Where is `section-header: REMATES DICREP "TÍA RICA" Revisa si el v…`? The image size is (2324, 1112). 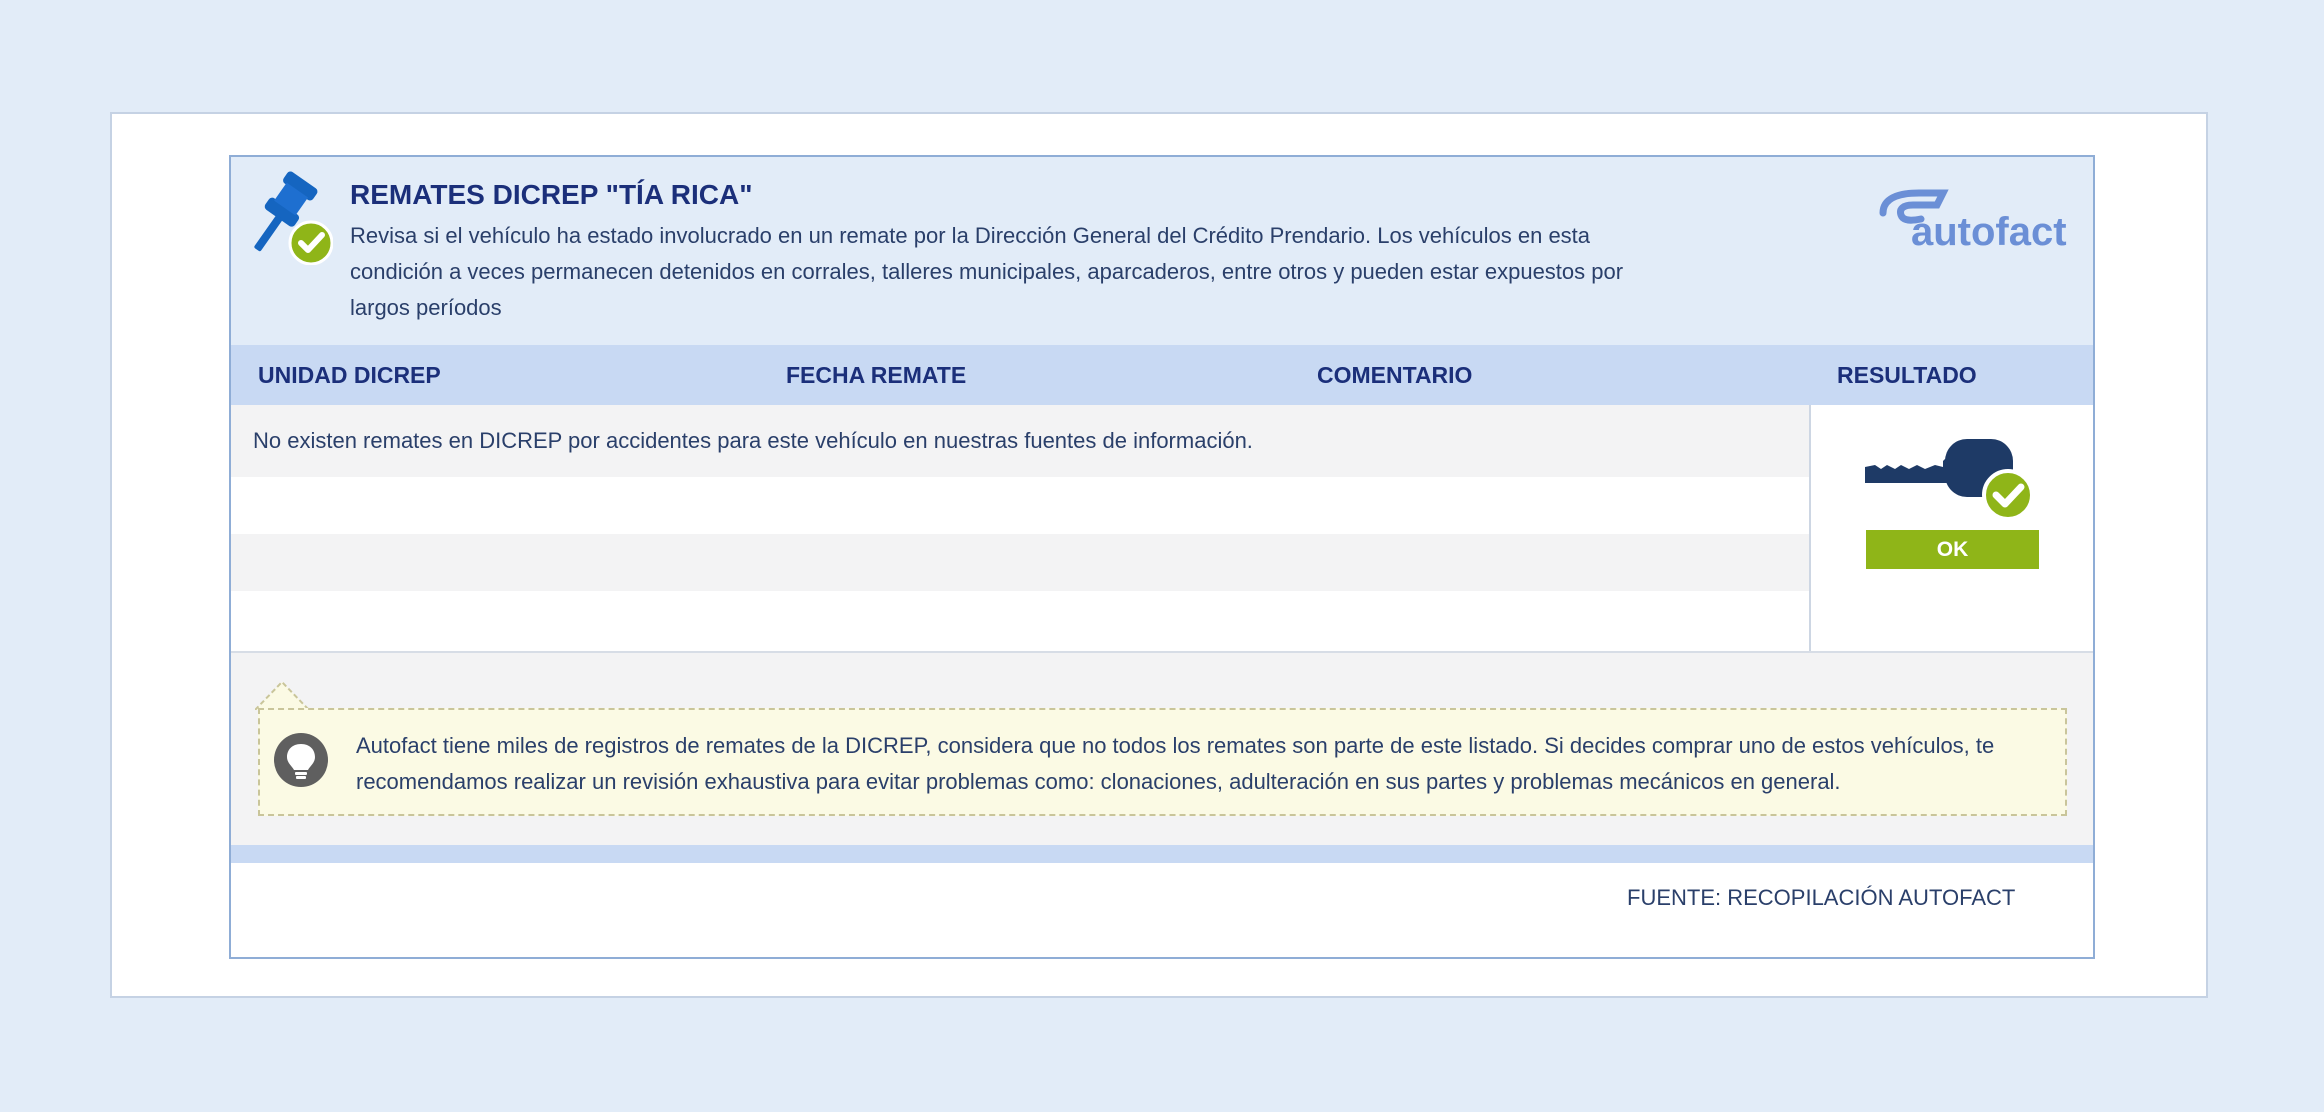 section-header: REMATES DICREP "TÍA RICA" Revisa si el v… is located at coordinates (1162, 251).